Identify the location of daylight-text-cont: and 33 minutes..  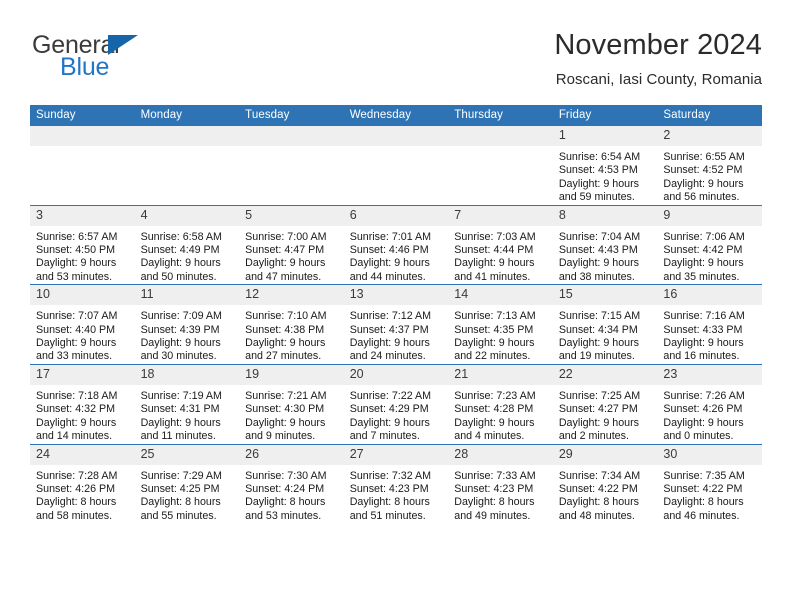
(74, 356).